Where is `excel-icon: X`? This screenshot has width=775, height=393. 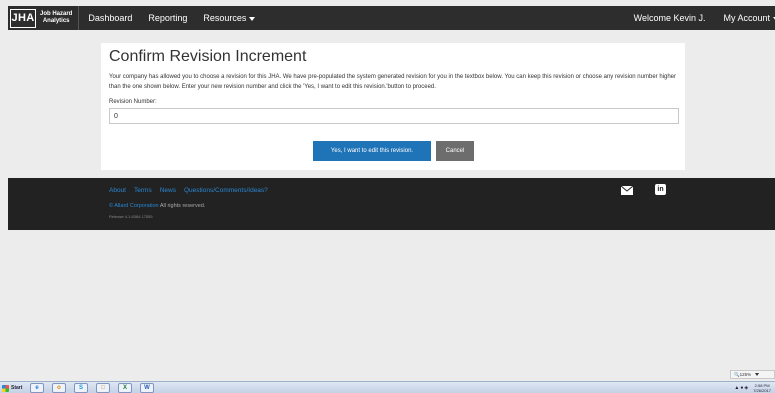
excel-icon: X is located at coordinates (125, 388).